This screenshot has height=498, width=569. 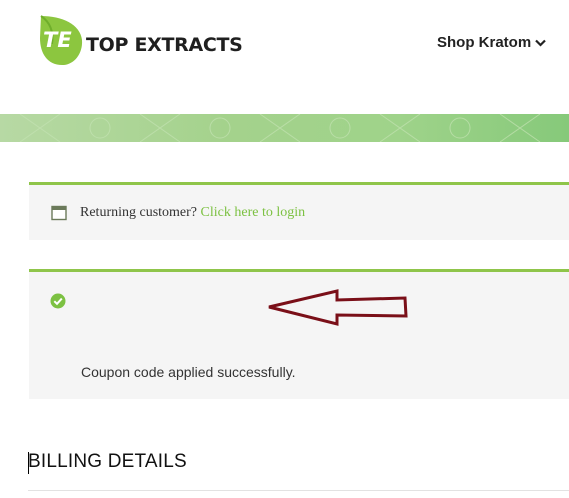 What do you see at coordinates (107, 461) in the screenshot?
I see `billing-details-heading: BILLING DETAILS` at bounding box center [107, 461].